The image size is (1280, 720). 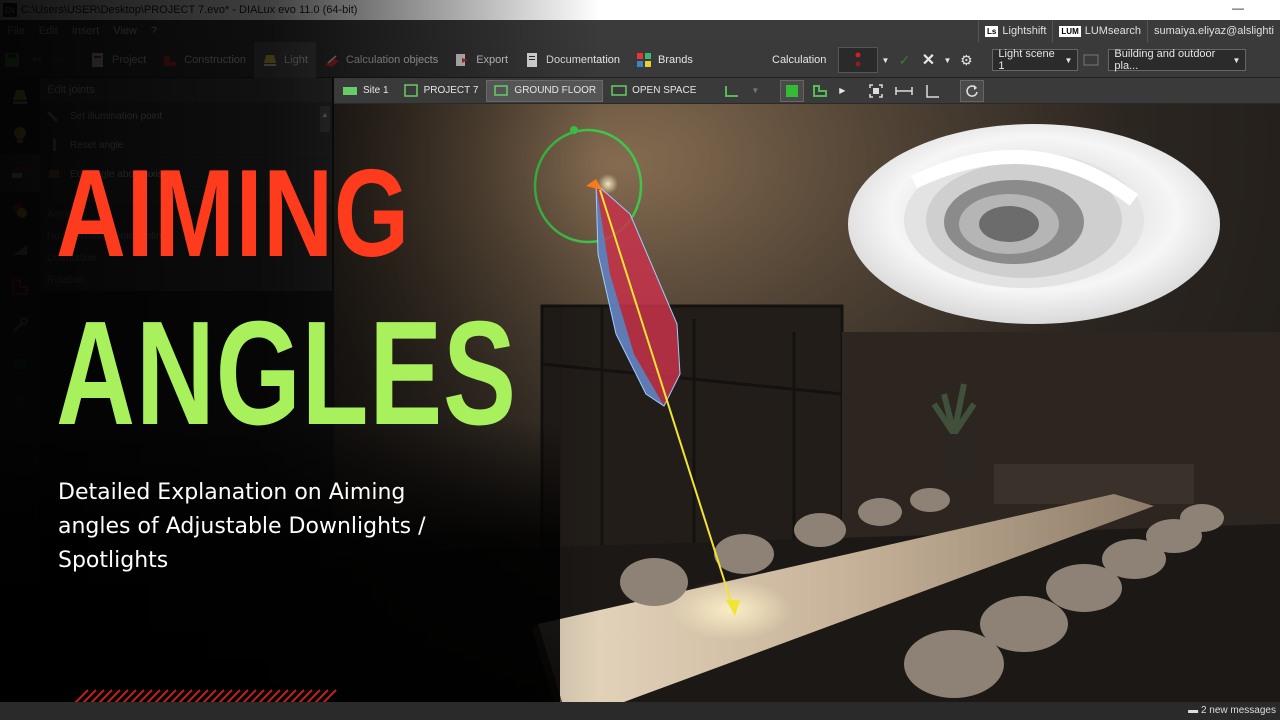 I want to click on menu-help: ?, so click(x=154, y=31).